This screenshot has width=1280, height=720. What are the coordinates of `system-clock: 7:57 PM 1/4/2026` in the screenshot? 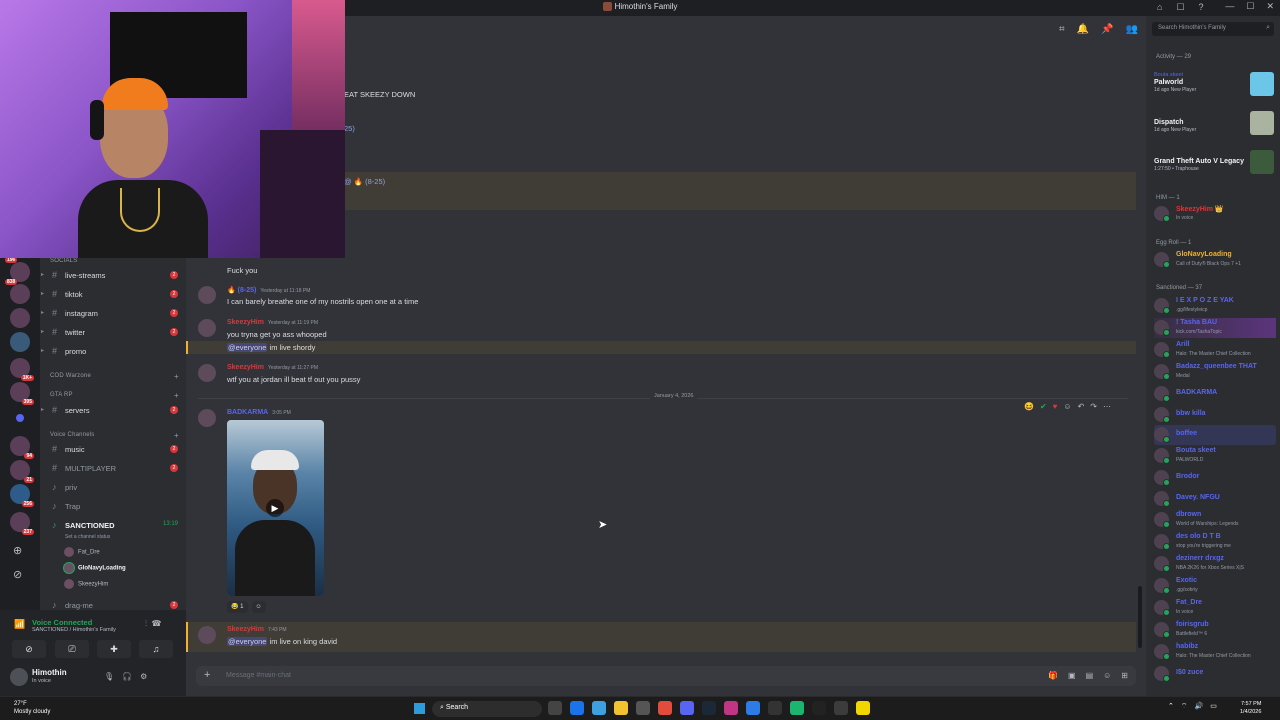 It's located at (1250, 708).